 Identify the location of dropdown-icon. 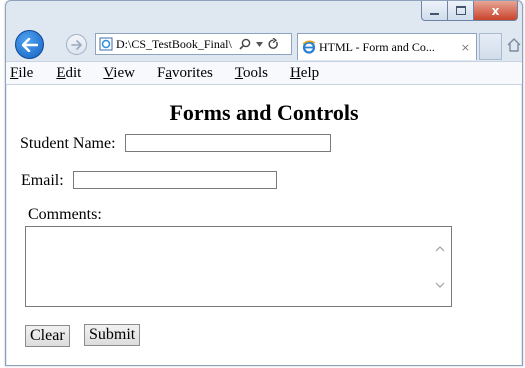
(259, 44).